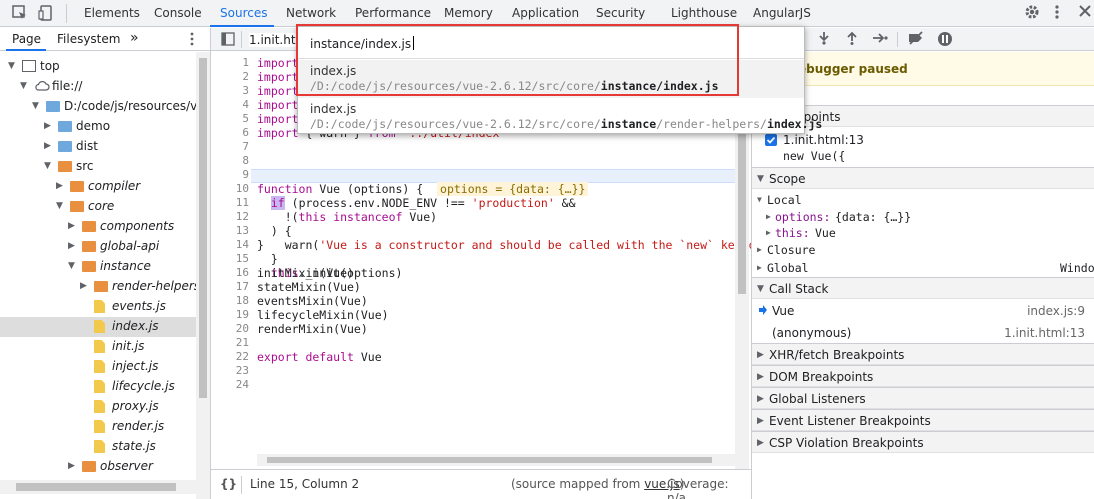  I want to click on line-number: 21, so click(230, 343).